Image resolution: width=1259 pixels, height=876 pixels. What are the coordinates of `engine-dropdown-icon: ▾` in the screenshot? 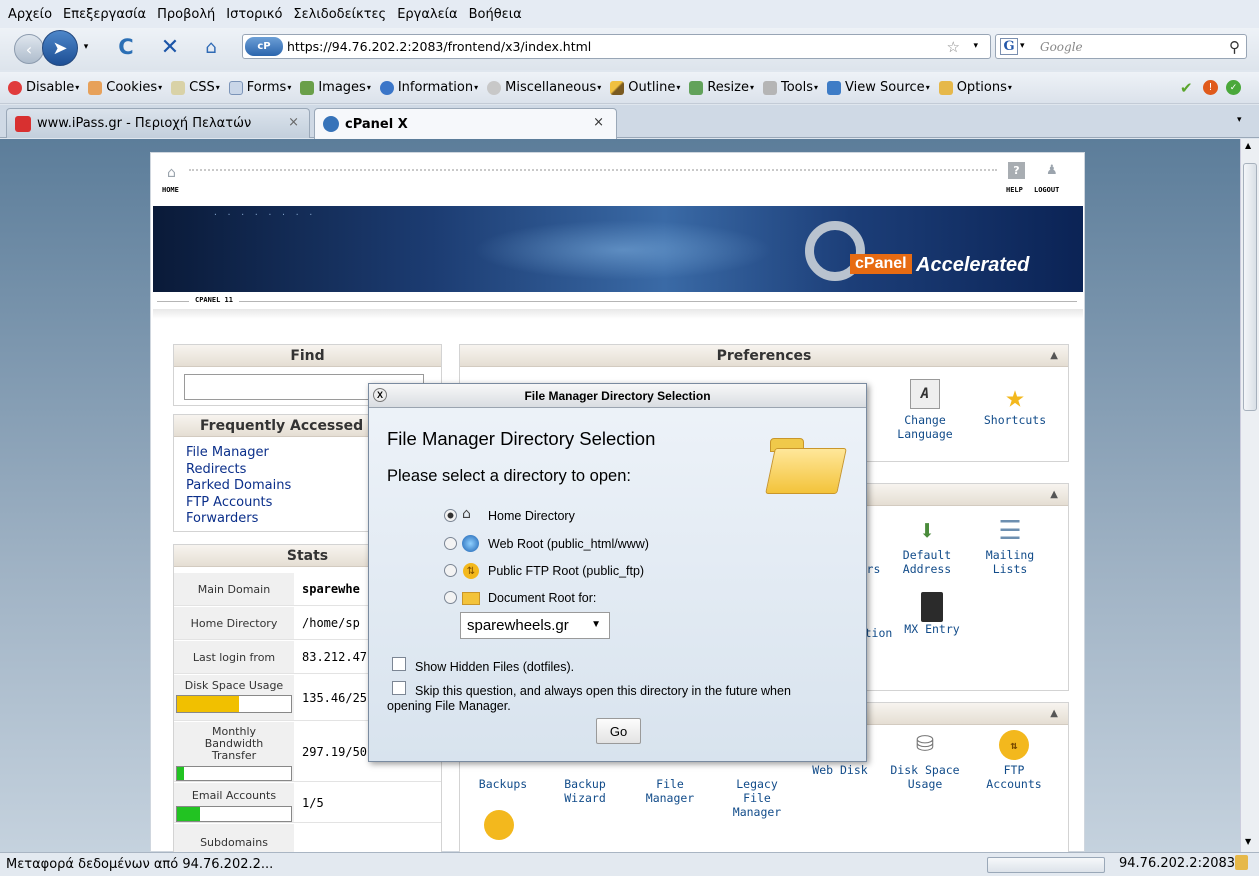 It's located at (1022, 46).